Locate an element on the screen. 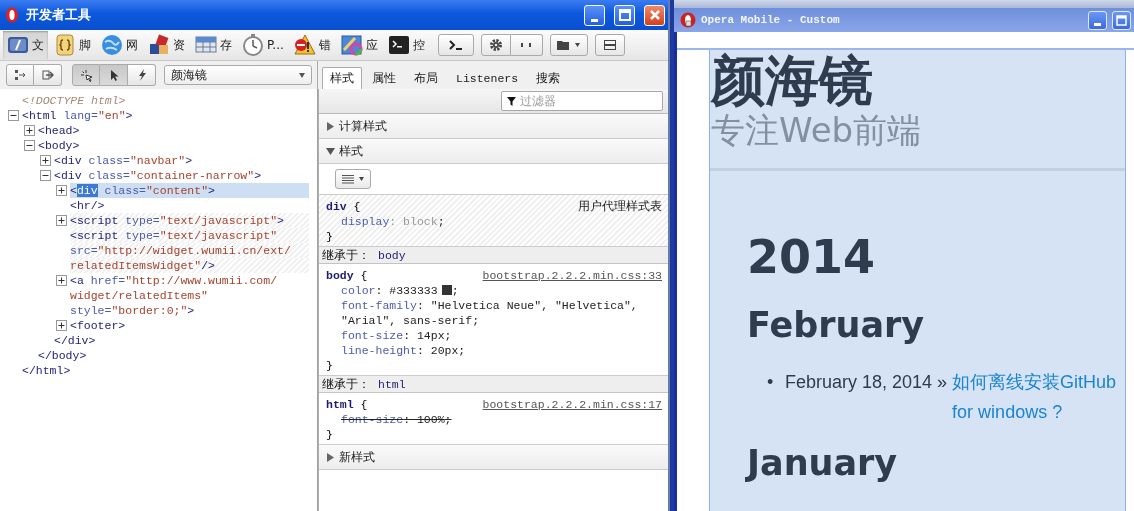 This screenshot has width=1134, height=511. exit-button is located at coordinates (48, 75).